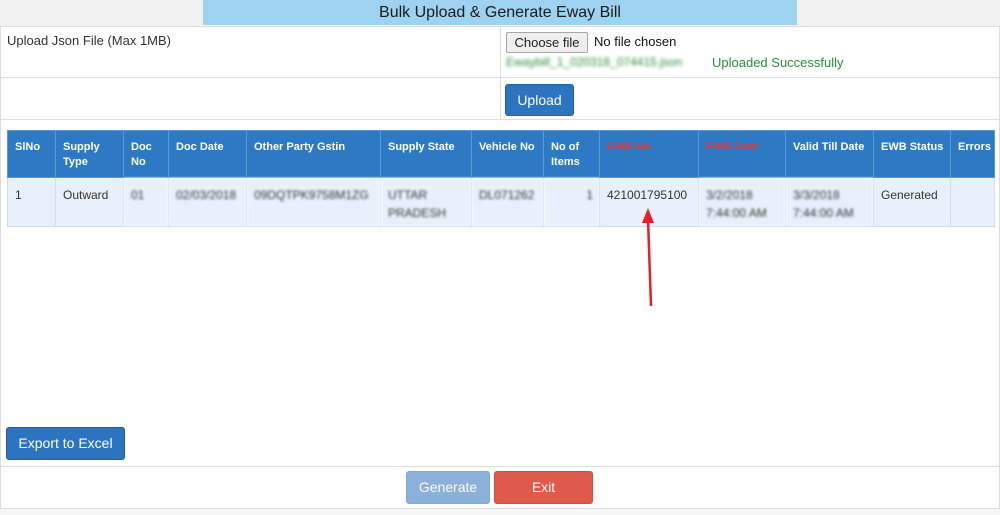  I want to click on cell-slno: 1, so click(31, 202).